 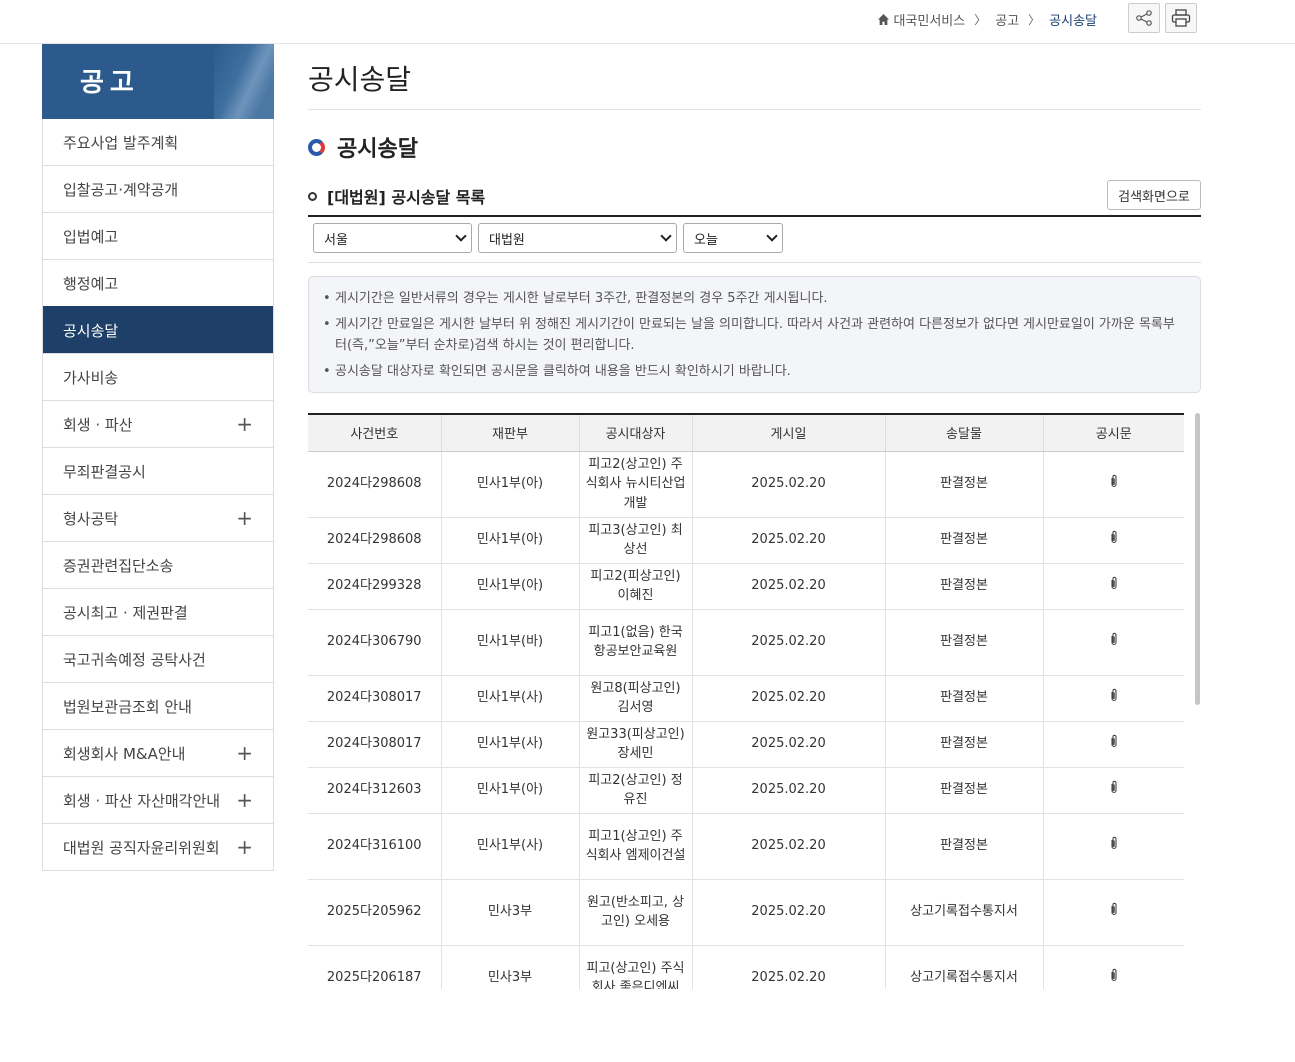 I want to click on sidebar-item: 회생 · 파산 +, so click(x=158, y=423).